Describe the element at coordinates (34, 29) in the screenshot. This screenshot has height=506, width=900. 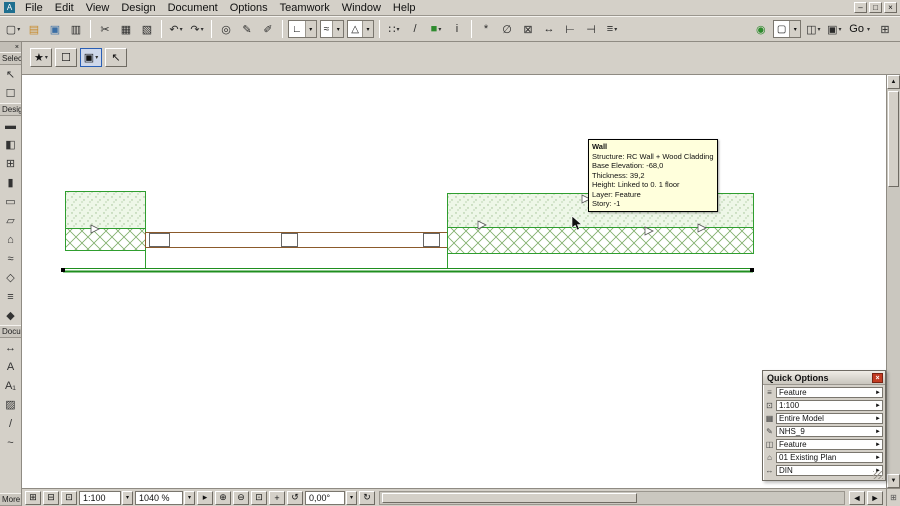
I see `open-folder-icon: ▤` at that location.